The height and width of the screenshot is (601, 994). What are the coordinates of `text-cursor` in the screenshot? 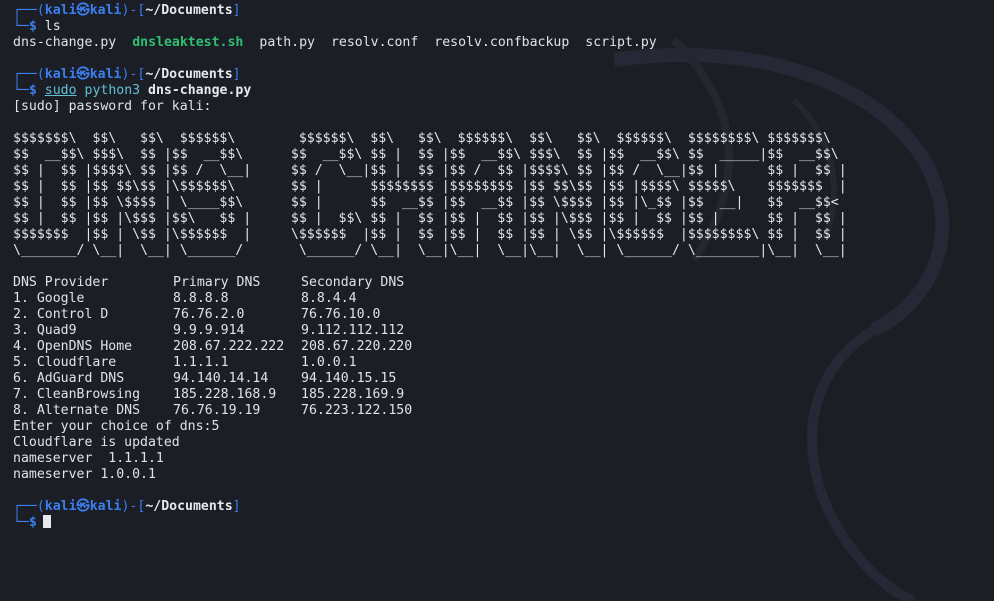 It's located at (46, 521).